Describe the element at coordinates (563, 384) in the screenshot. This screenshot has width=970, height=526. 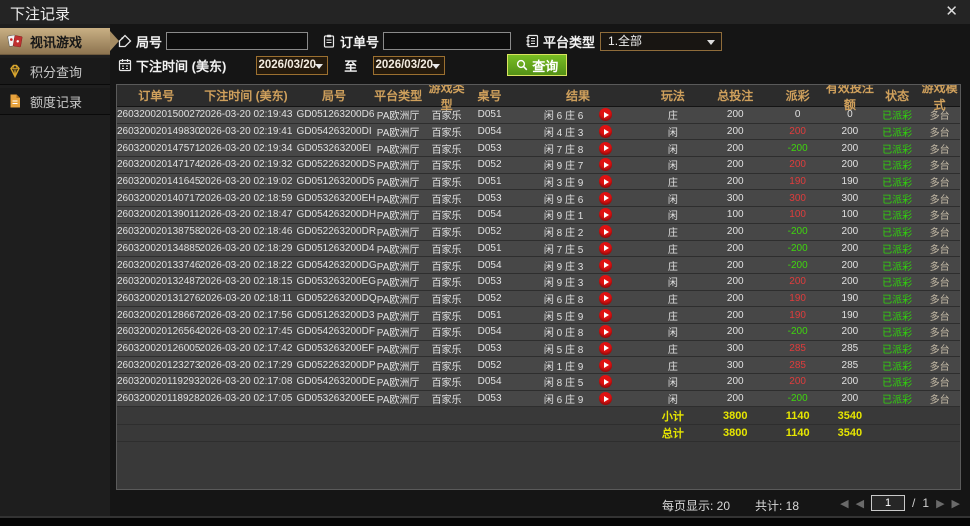
I see `result-text: 闲 8 庄 5` at that location.